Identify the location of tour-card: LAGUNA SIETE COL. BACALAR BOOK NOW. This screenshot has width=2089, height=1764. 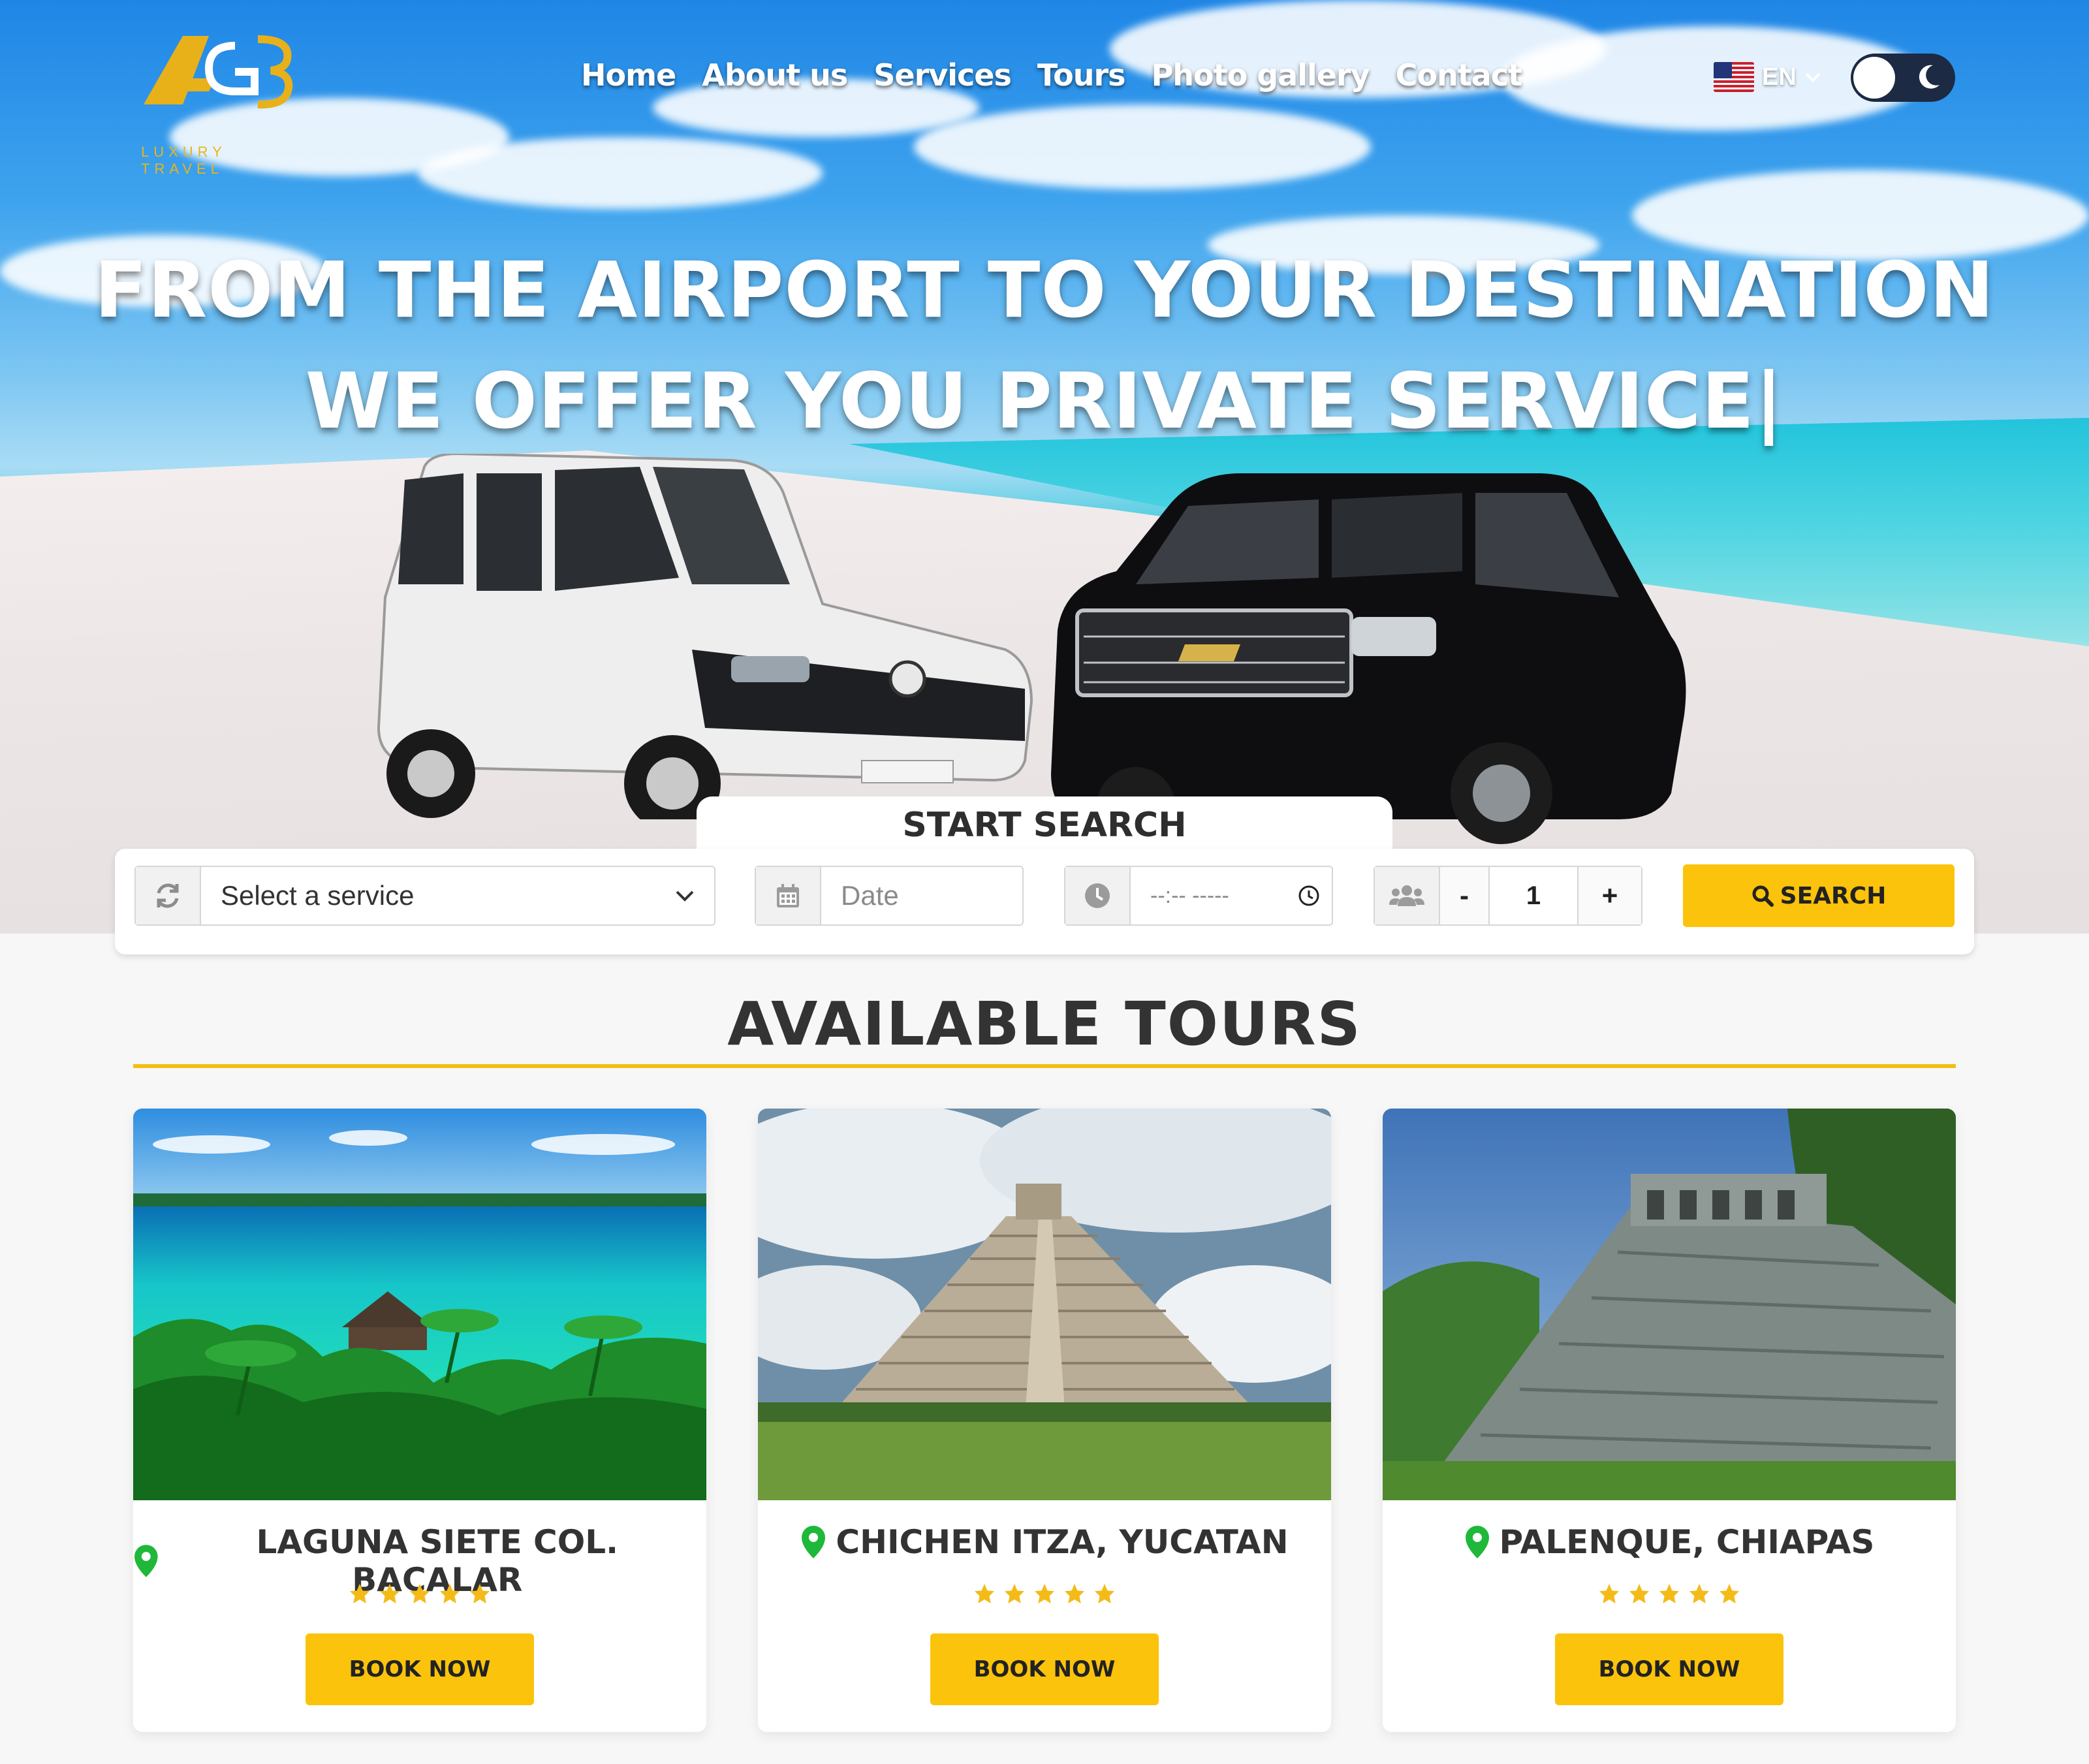
(419, 1420).